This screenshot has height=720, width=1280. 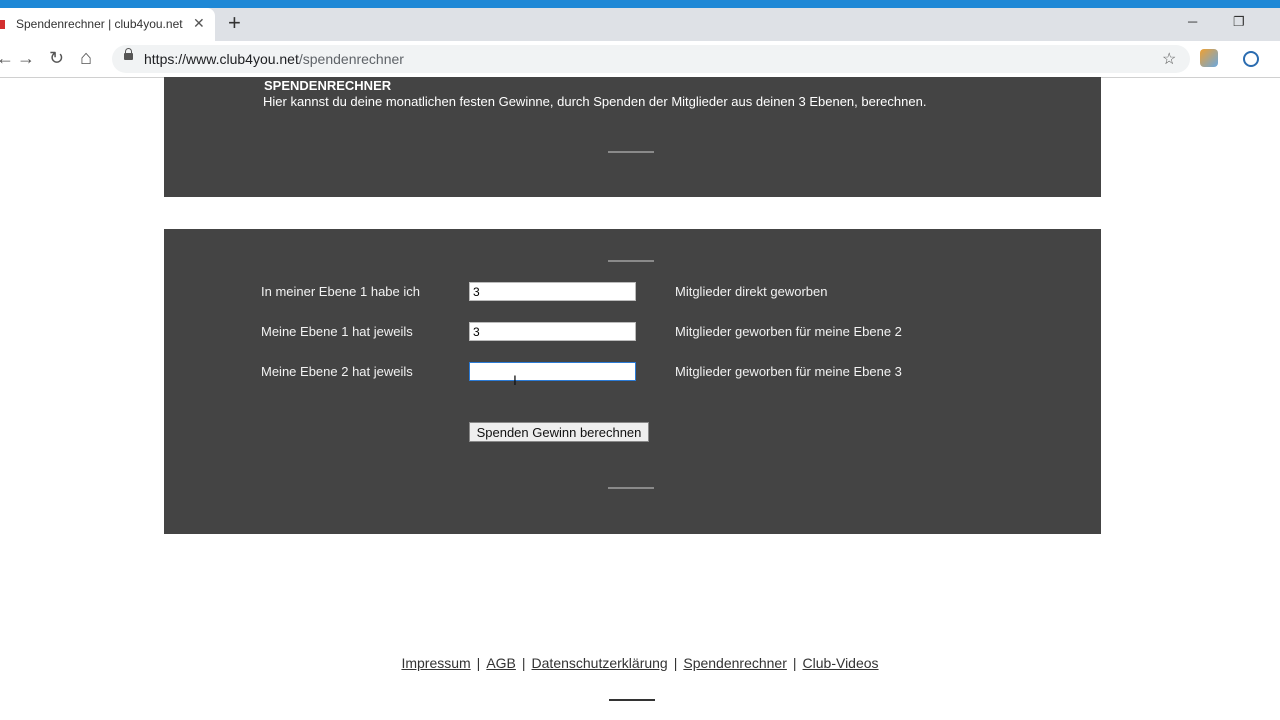 What do you see at coordinates (337, 331) in the screenshot?
I see `ebene2-label: Meine Ebene 1 hat jeweils` at bounding box center [337, 331].